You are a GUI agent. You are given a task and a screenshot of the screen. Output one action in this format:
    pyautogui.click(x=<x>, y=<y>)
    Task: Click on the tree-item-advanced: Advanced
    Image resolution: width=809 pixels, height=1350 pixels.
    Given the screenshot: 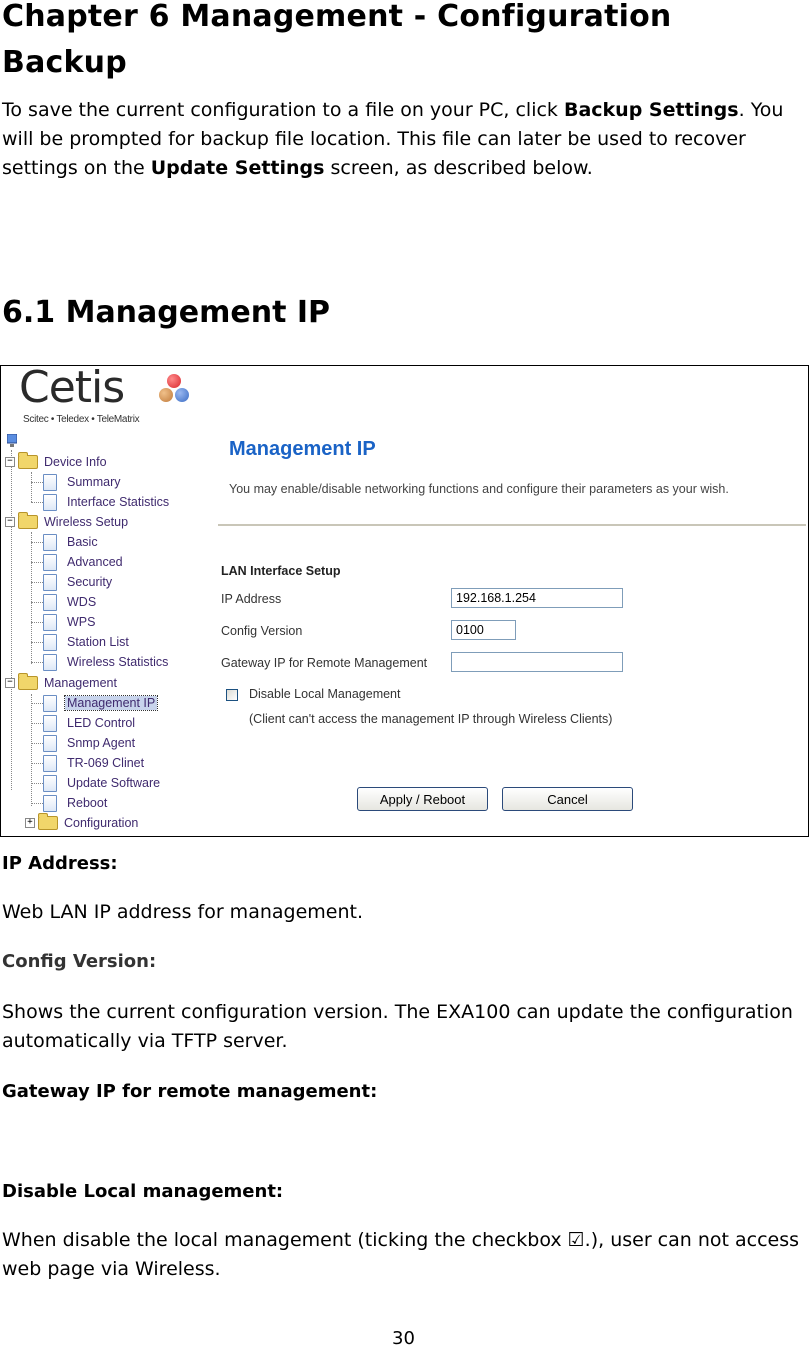 What is the action you would take?
    pyautogui.click(x=78, y=562)
    